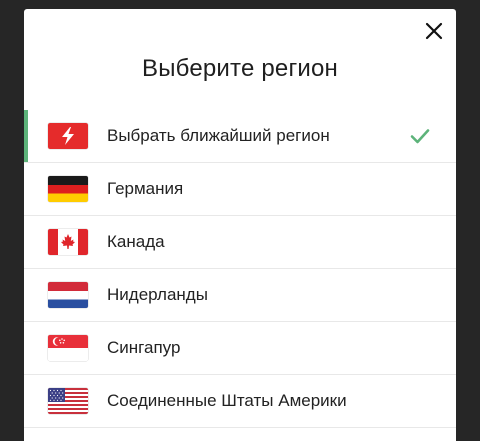  I want to click on close-button, so click(434, 31).